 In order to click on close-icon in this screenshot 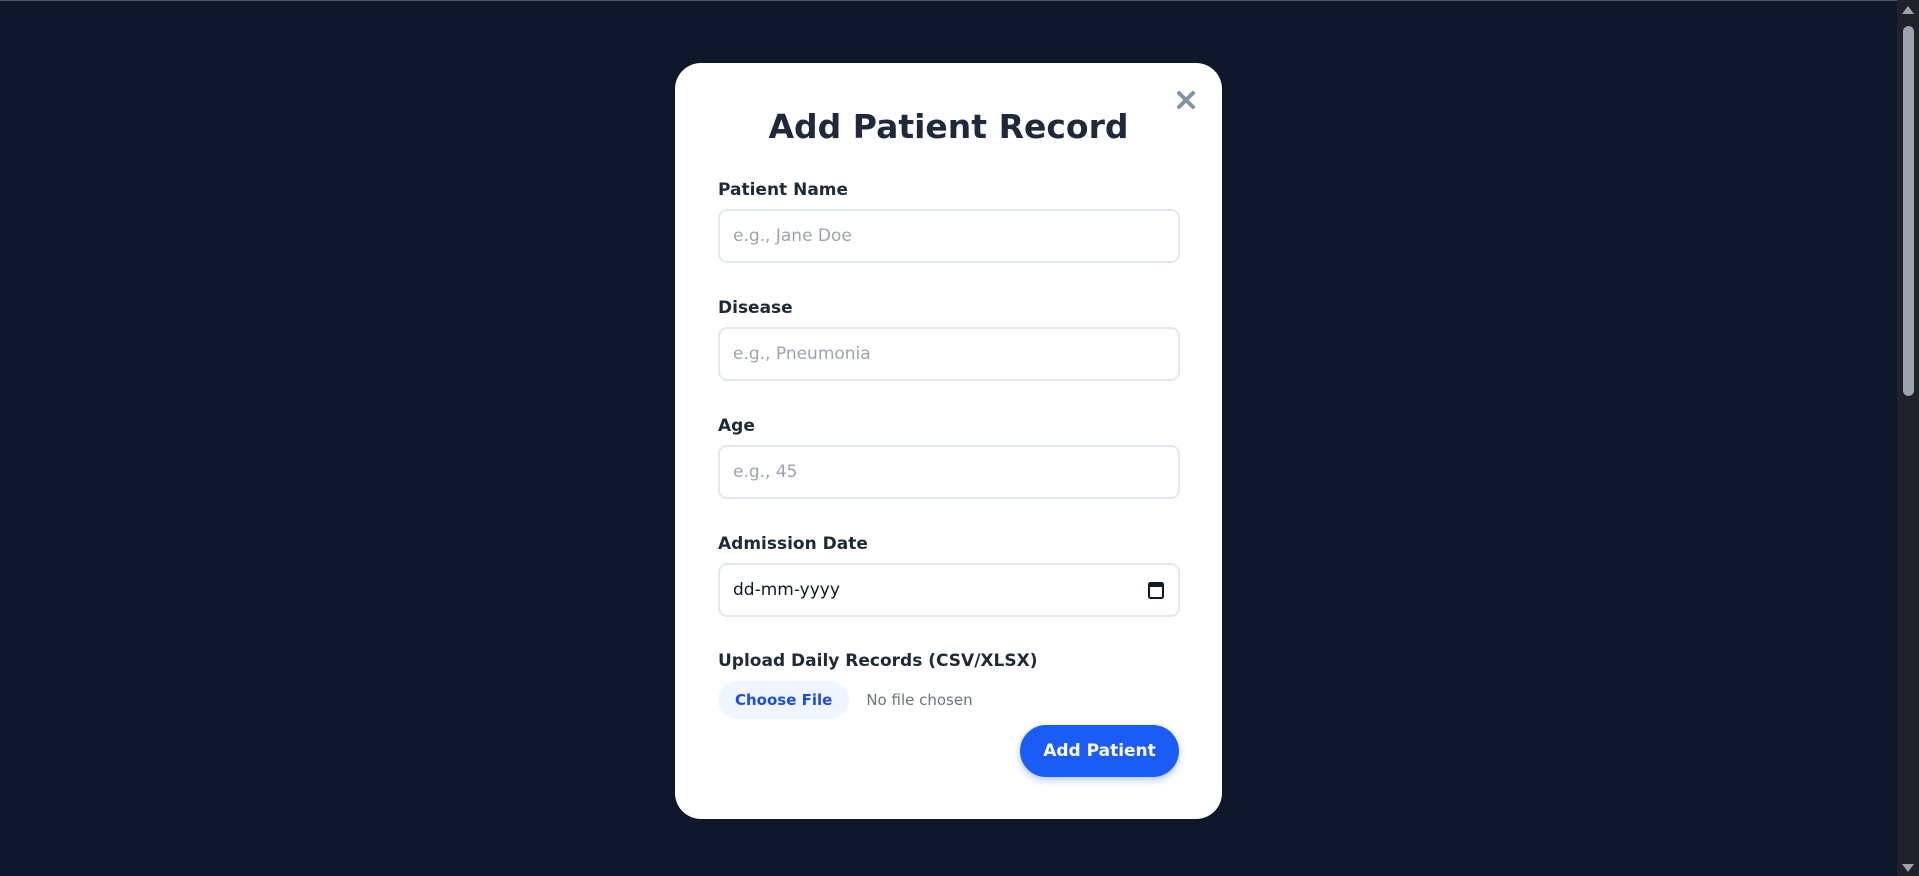, I will do `click(1186, 100)`.